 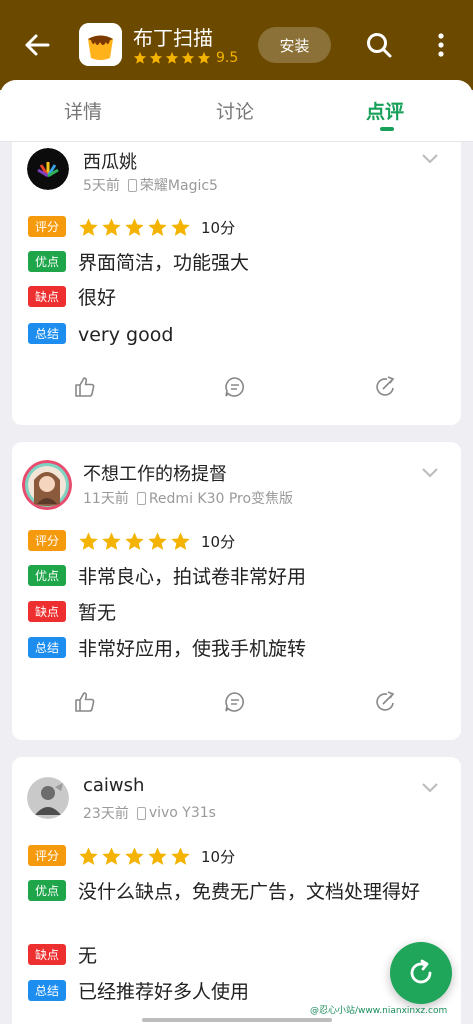 I want to click on pros-row: 优点 非常良心，拍试卷非常好用, so click(x=225, y=577).